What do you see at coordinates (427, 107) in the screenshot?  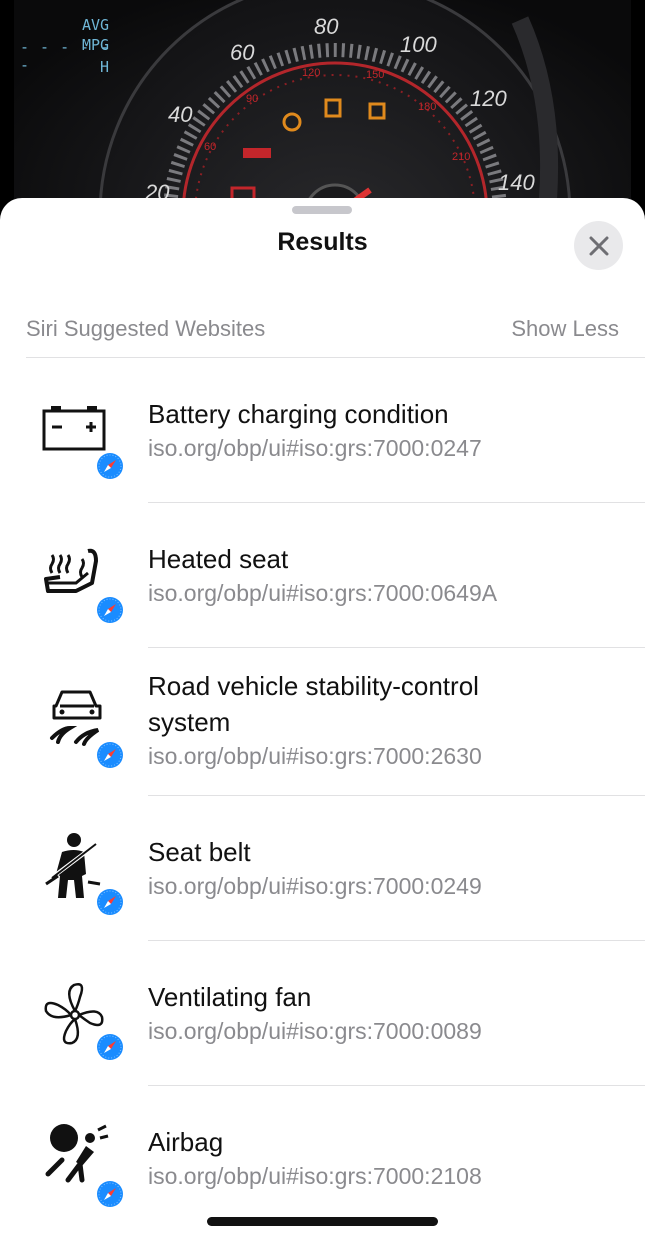 I see `kmh-180: 180` at bounding box center [427, 107].